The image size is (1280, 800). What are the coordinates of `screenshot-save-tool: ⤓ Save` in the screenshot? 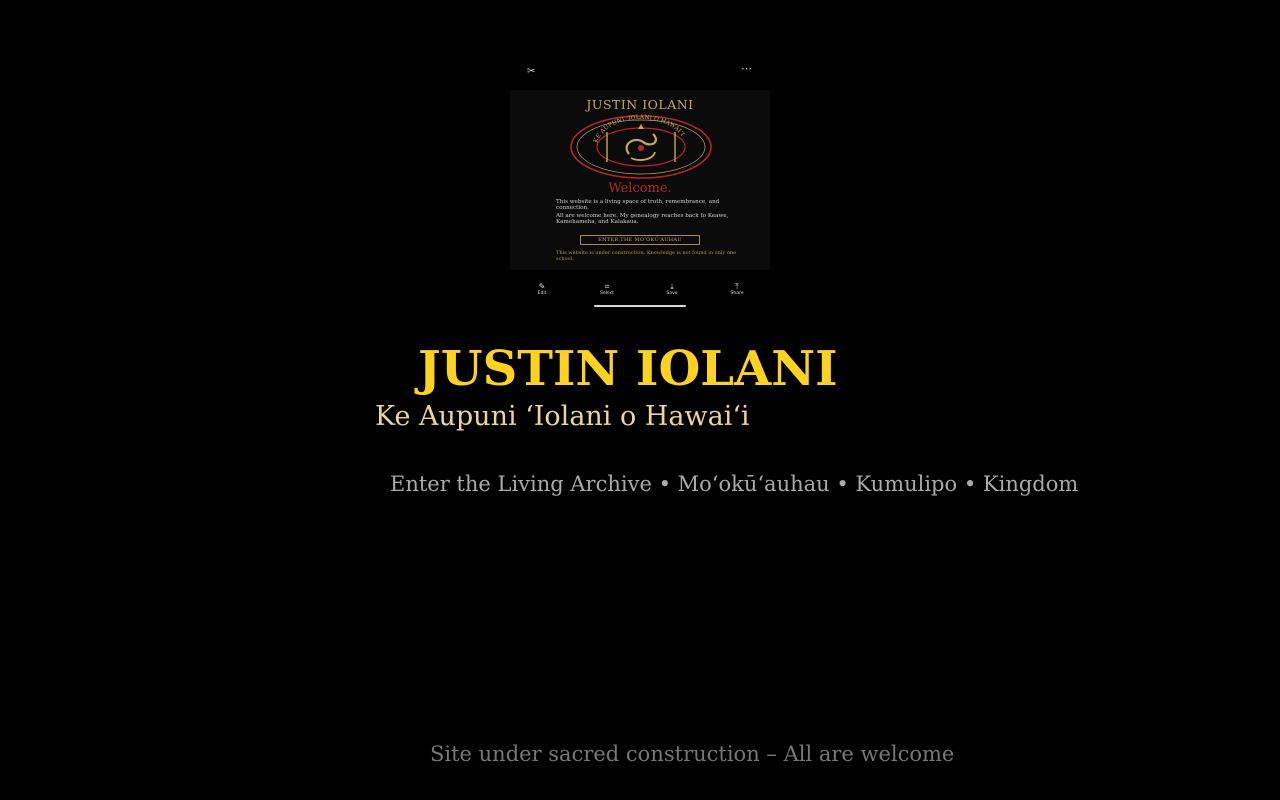 It's located at (672, 289).